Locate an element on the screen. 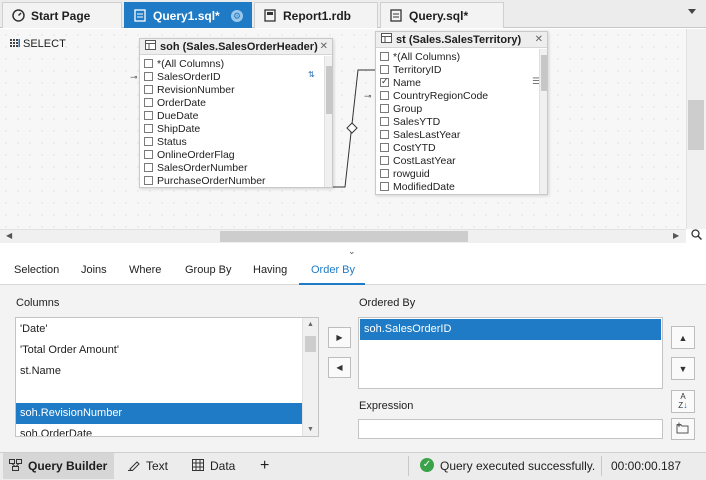 This screenshot has width=706, height=480. view-data-button: Data is located at coordinates (215, 466).